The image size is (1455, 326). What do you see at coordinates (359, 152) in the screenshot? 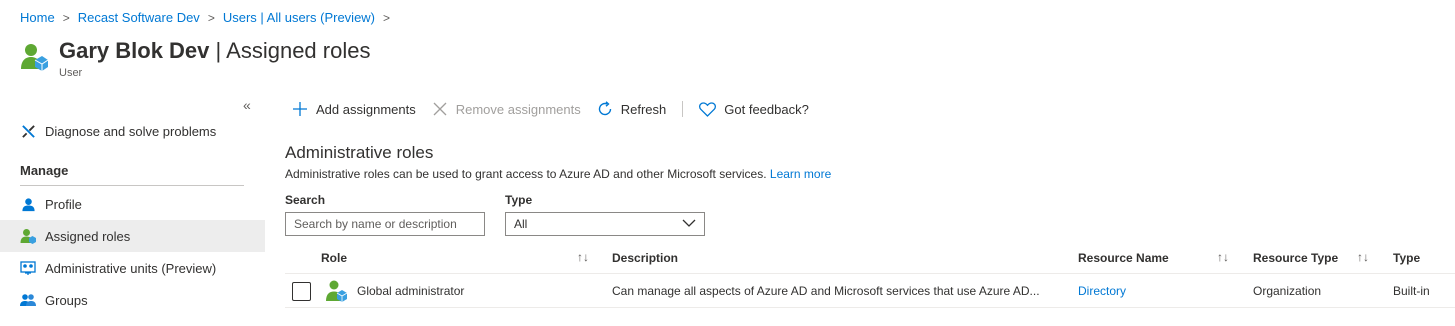
I see `section-title: Administrative roles` at bounding box center [359, 152].